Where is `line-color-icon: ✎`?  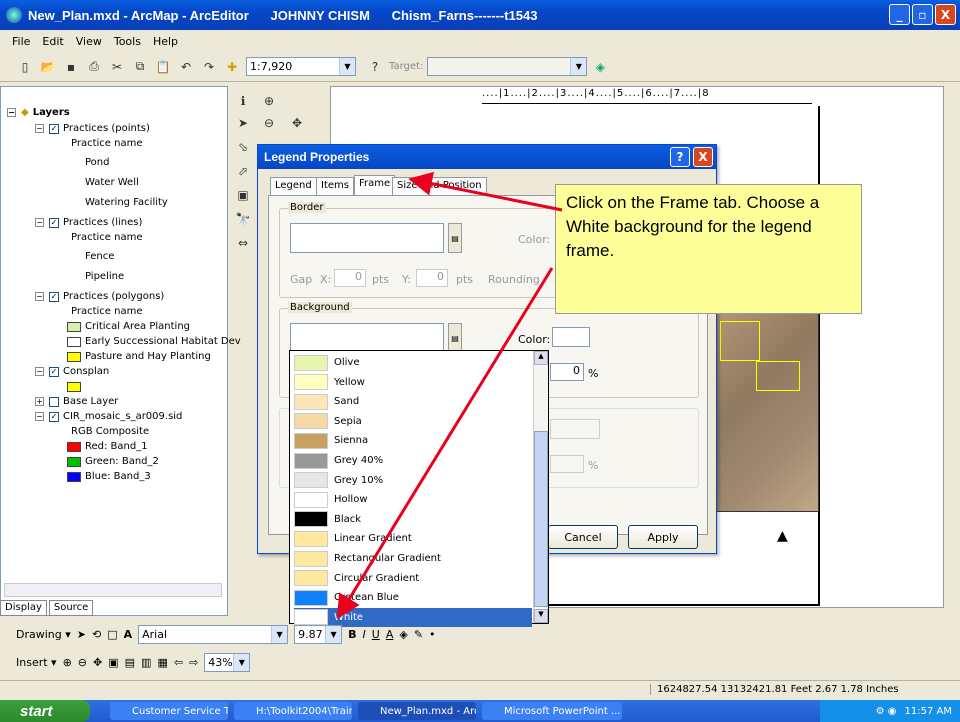
line-color-icon: ✎ is located at coordinates (418, 634).